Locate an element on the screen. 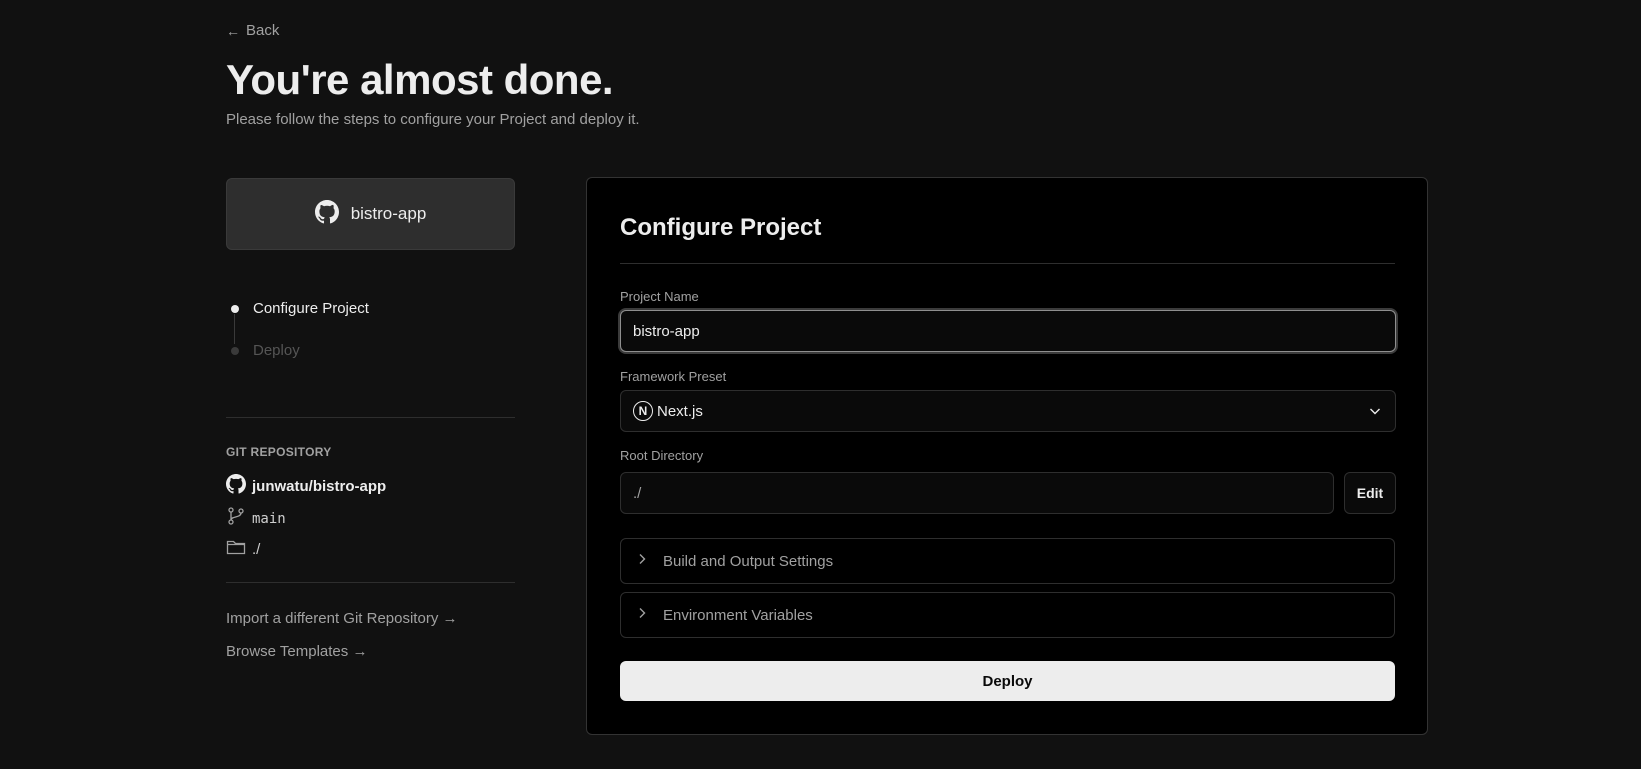 The width and height of the screenshot is (1641, 769). browse-templates-link: Browse Templates → is located at coordinates (296, 651).